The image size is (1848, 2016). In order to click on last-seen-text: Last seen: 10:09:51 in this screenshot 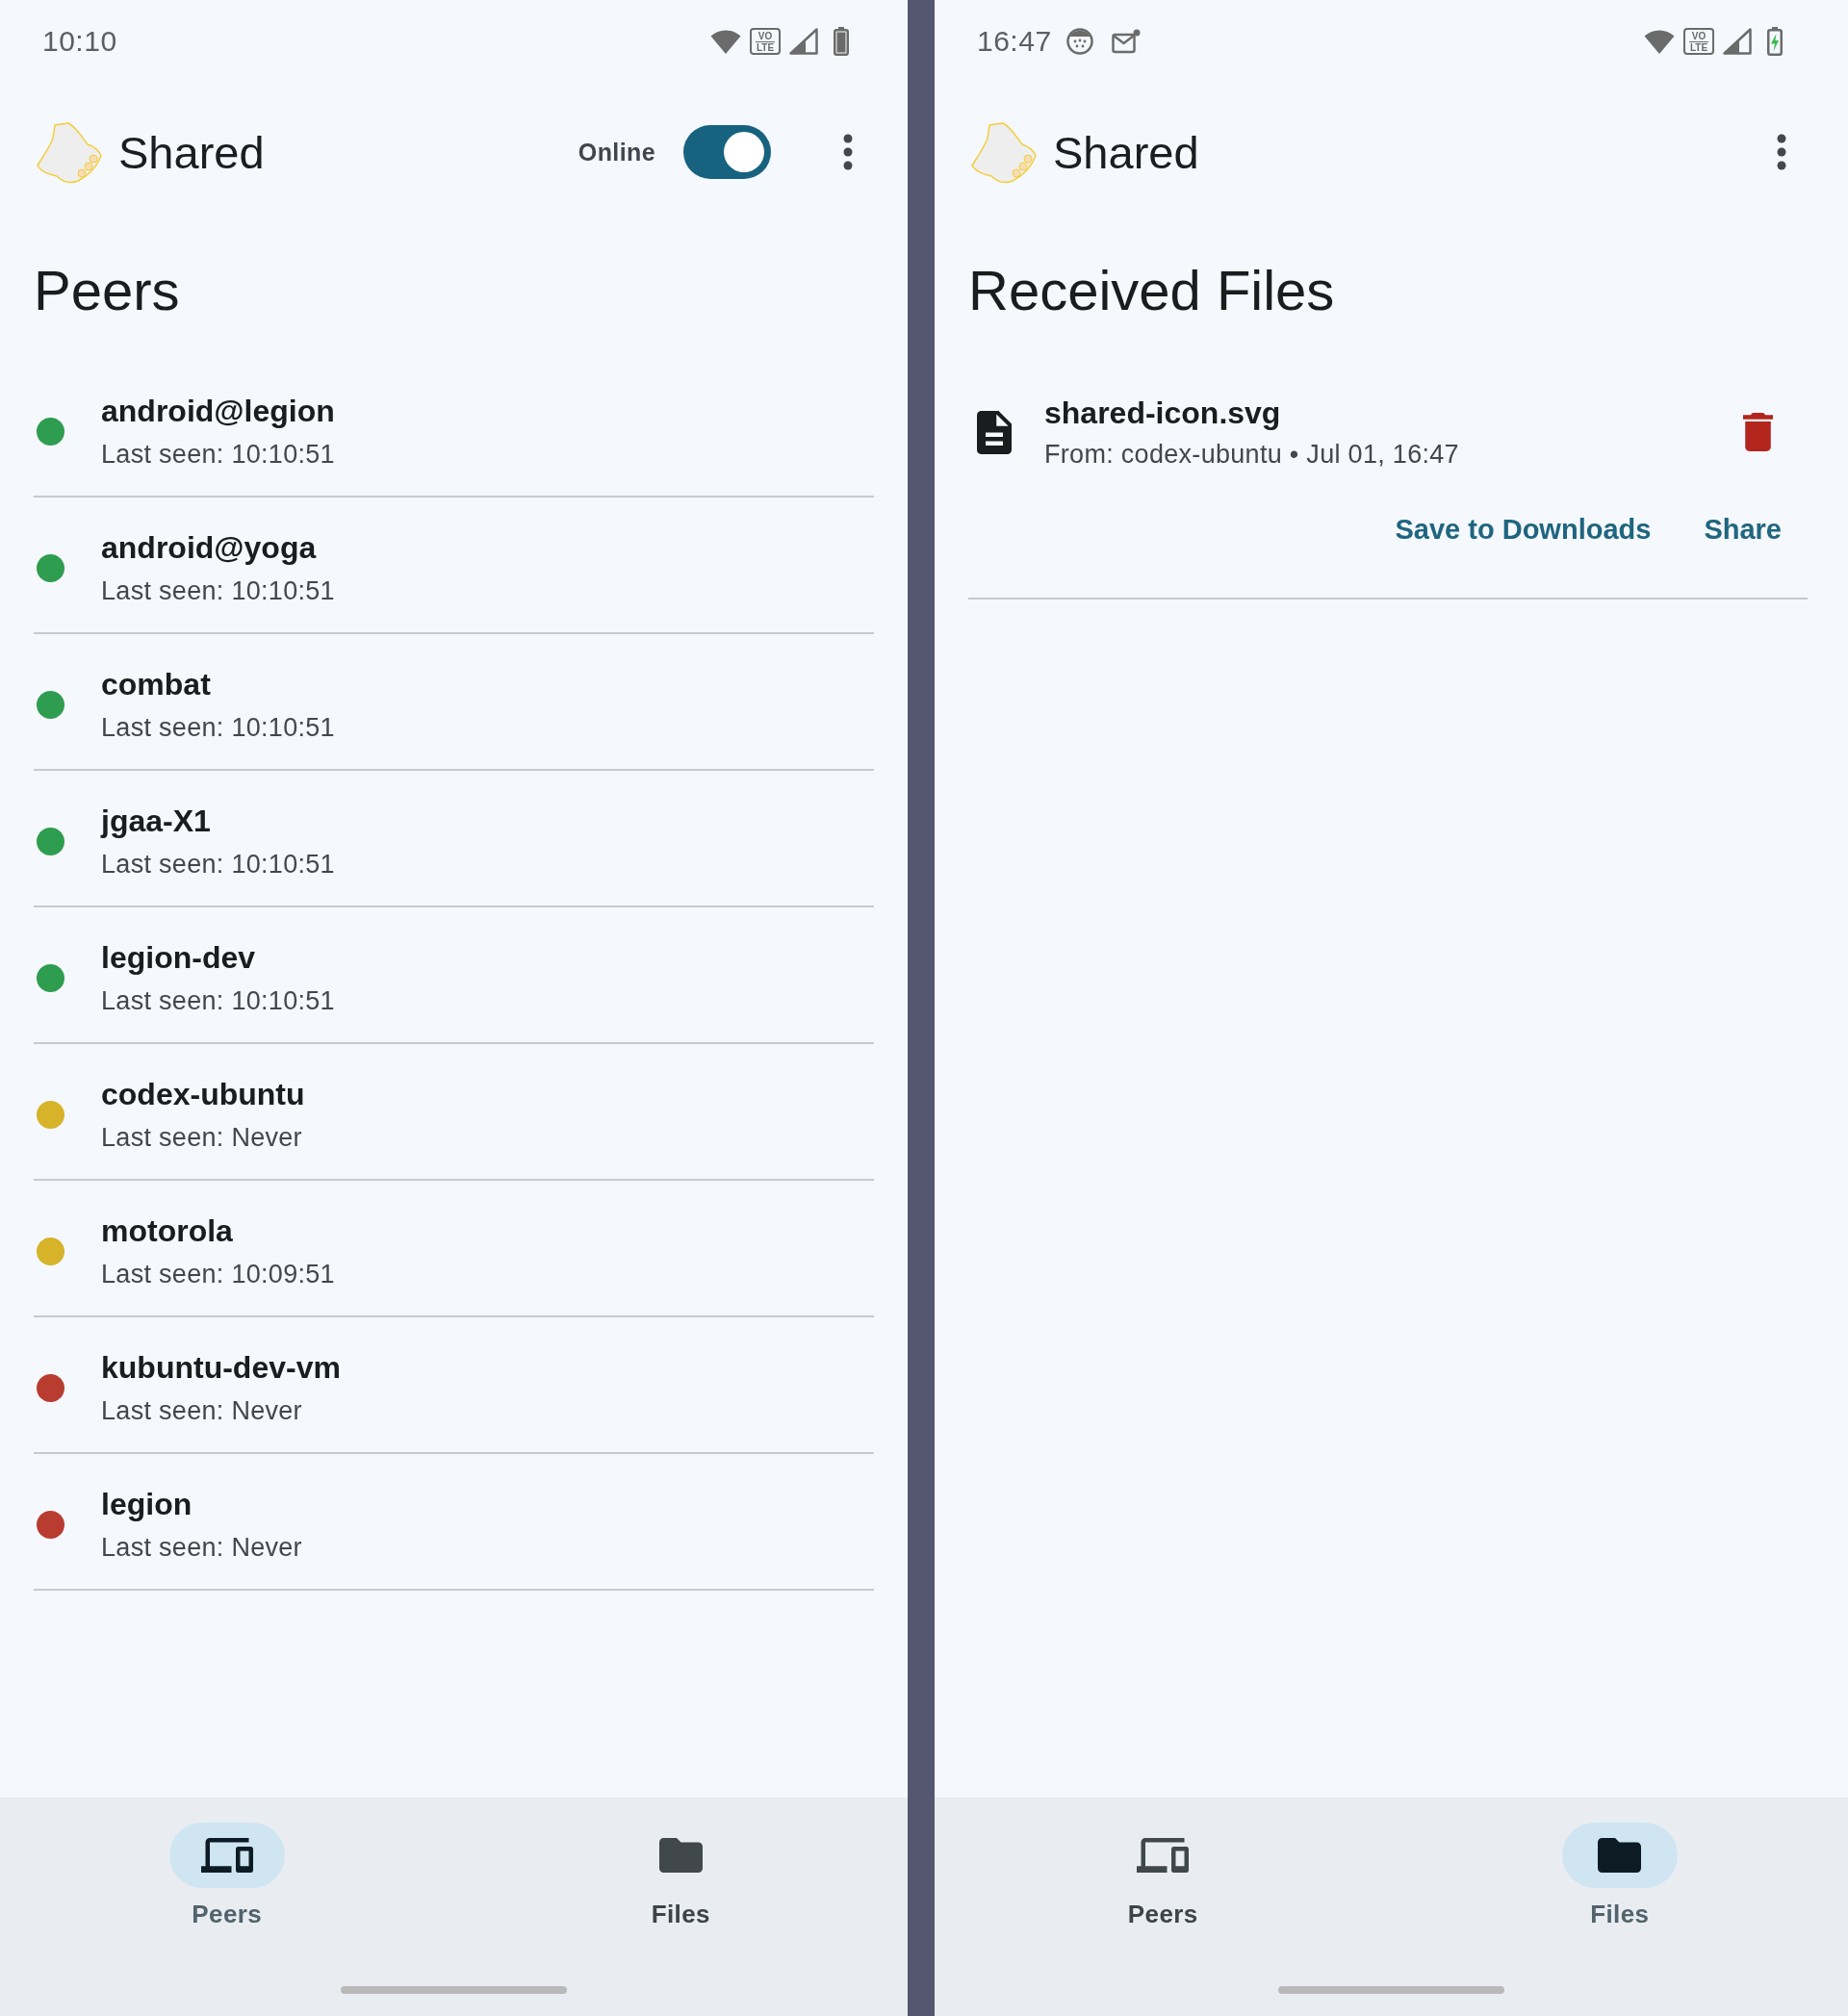, I will do `click(218, 1274)`.